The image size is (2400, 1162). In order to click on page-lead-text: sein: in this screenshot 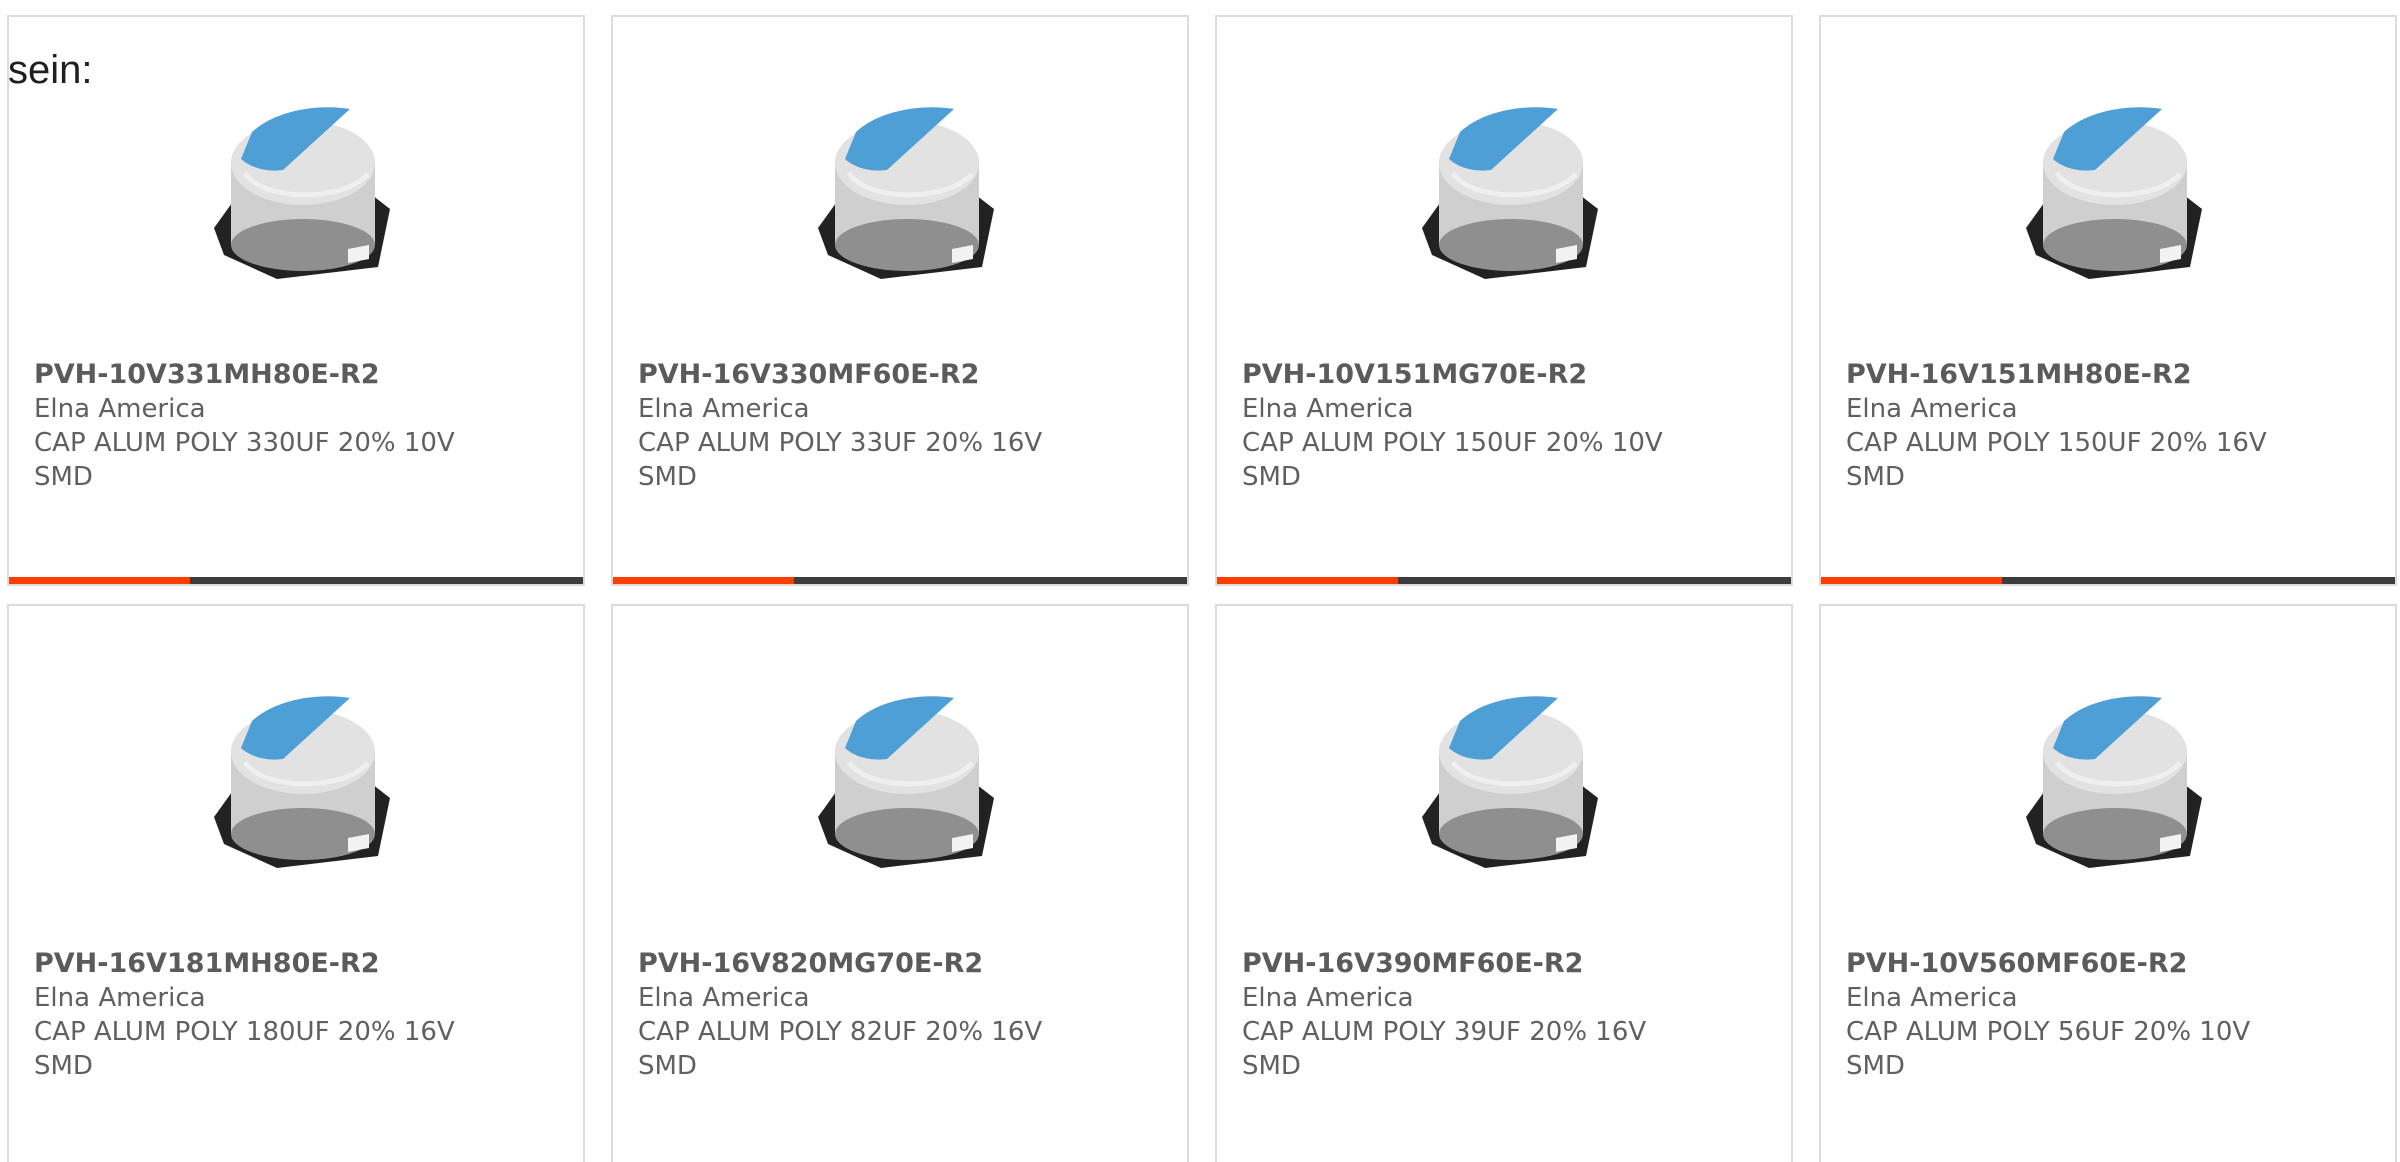, I will do `click(50, 70)`.